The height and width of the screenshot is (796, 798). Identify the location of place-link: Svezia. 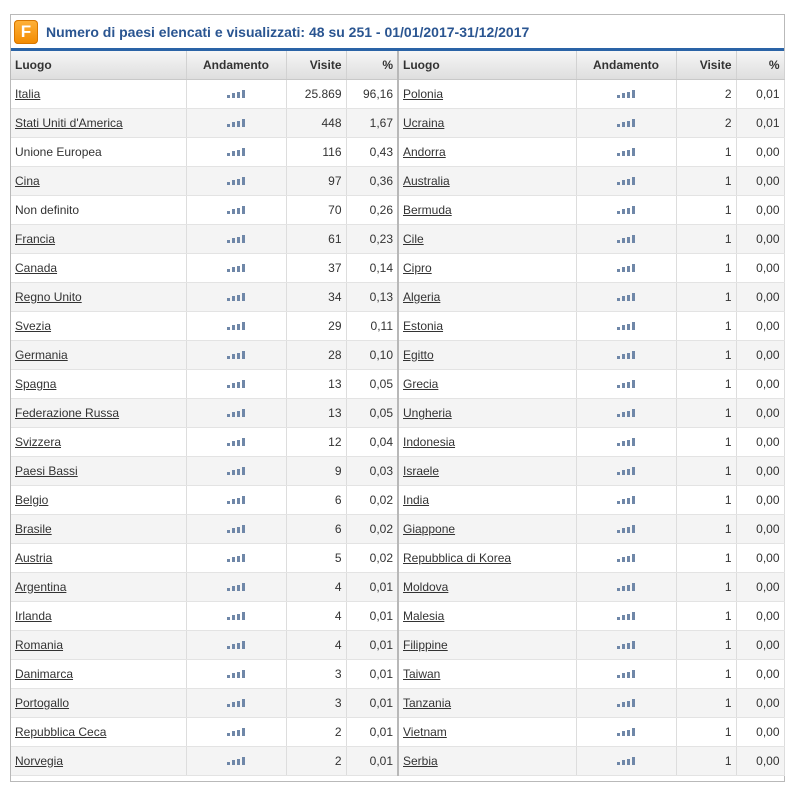
(33, 326).